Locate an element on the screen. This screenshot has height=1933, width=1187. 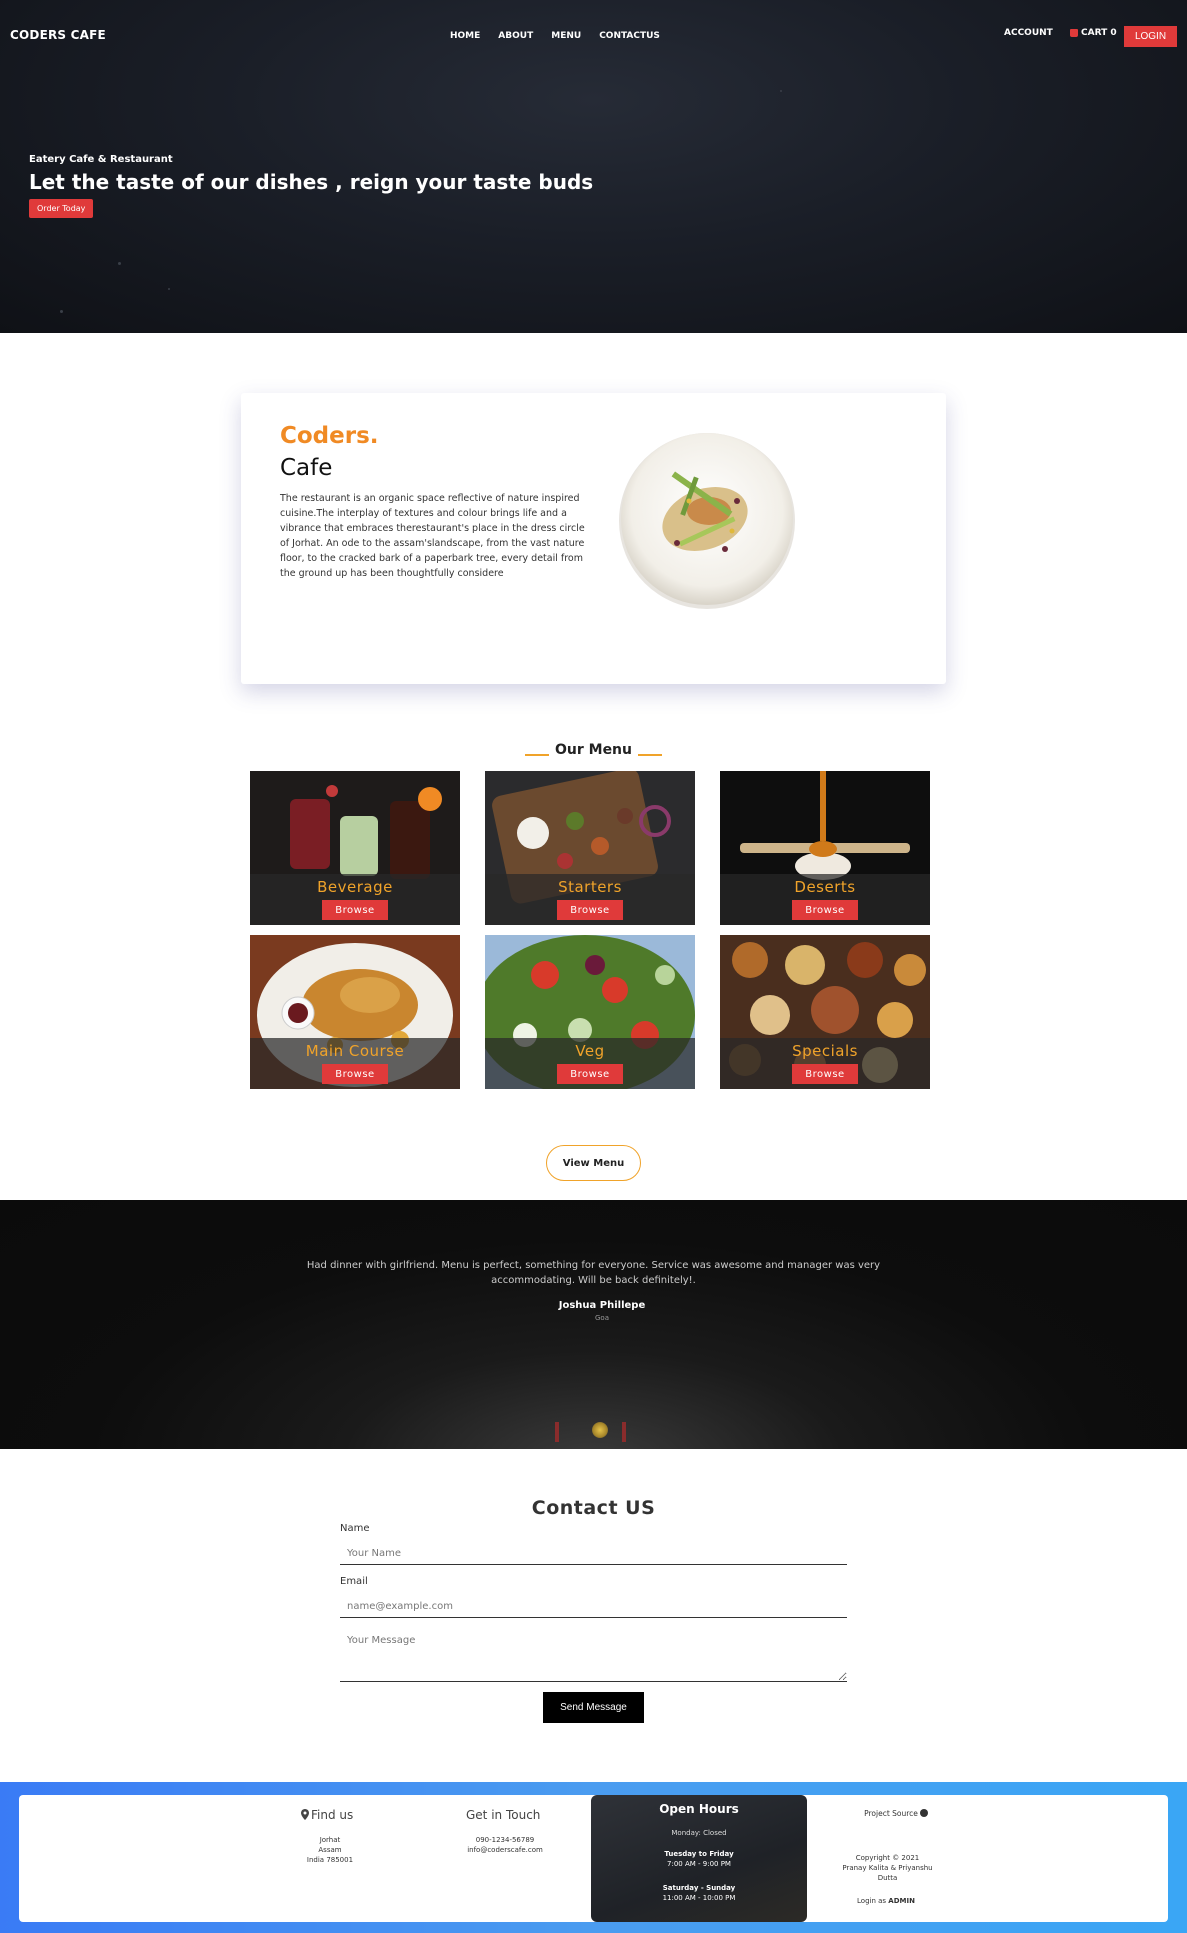
login-button: LOGIN is located at coordinates (1150, 36).